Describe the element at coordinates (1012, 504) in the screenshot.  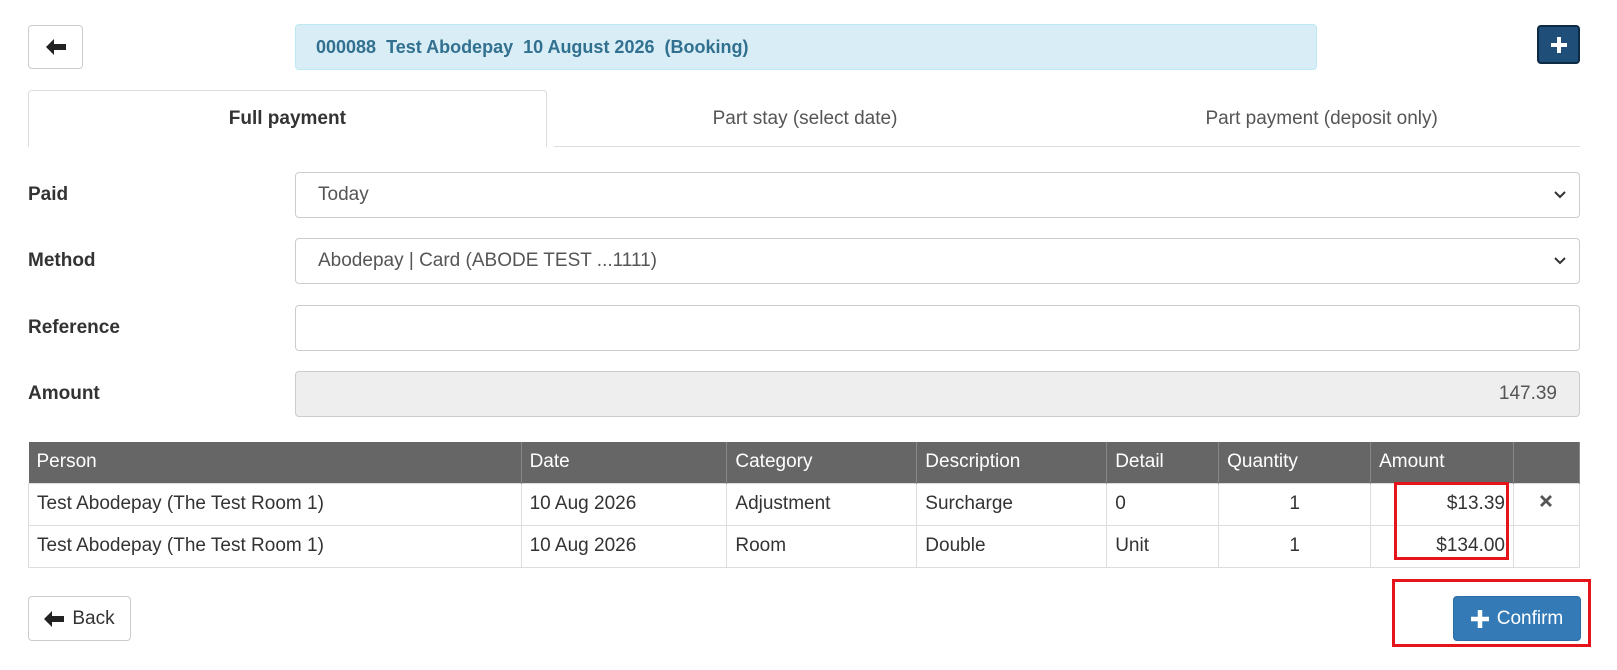
I see `cell-description: Surcharge` at that location.